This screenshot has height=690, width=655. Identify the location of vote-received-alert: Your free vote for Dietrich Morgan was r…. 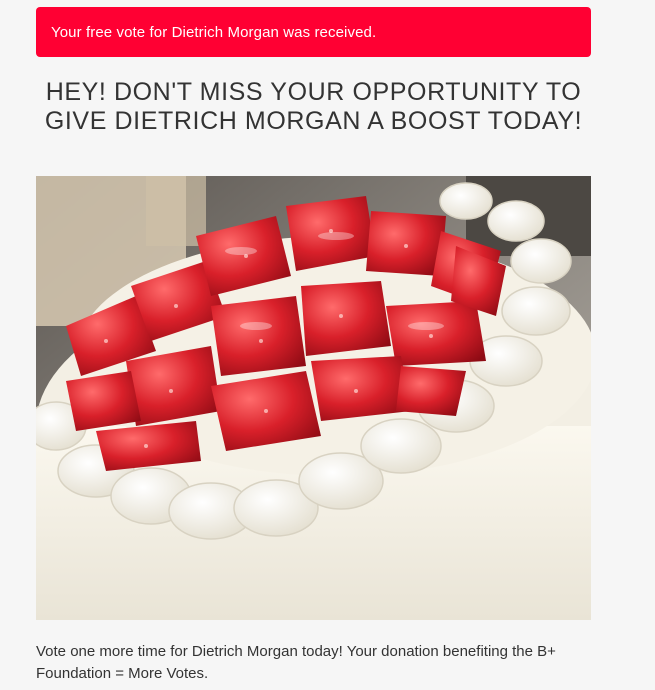
(313, 32).